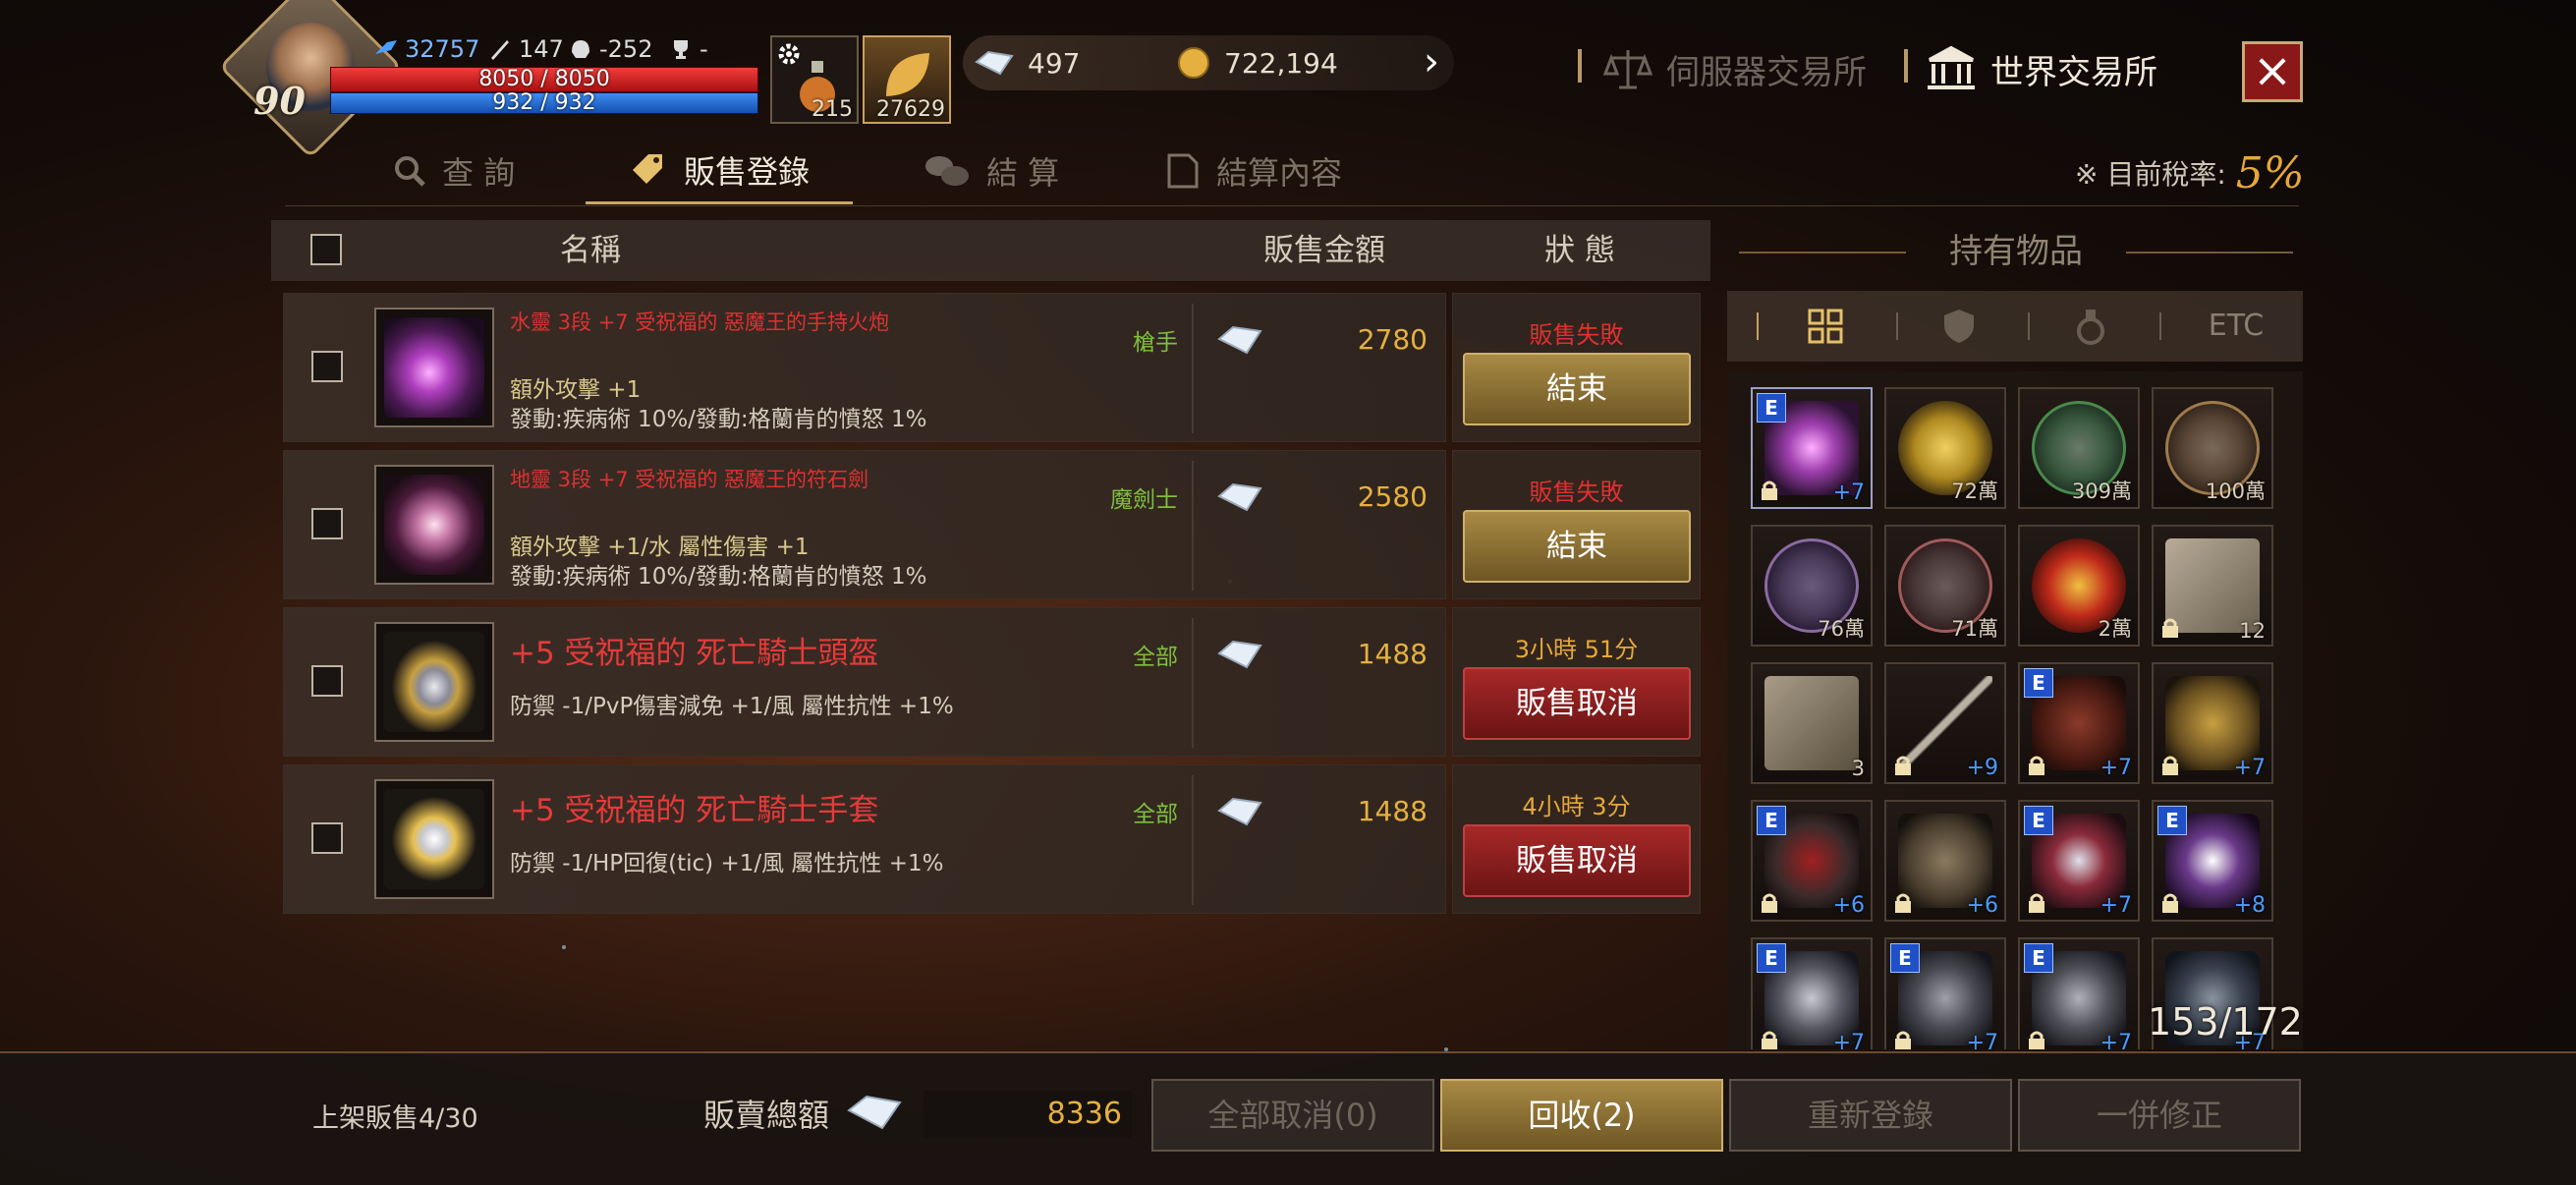 The image size is (2576, 1185). Describe the element at coordinates (1945, 586) in the screenshot. I see `inventory-slot: 71萬` at that location.